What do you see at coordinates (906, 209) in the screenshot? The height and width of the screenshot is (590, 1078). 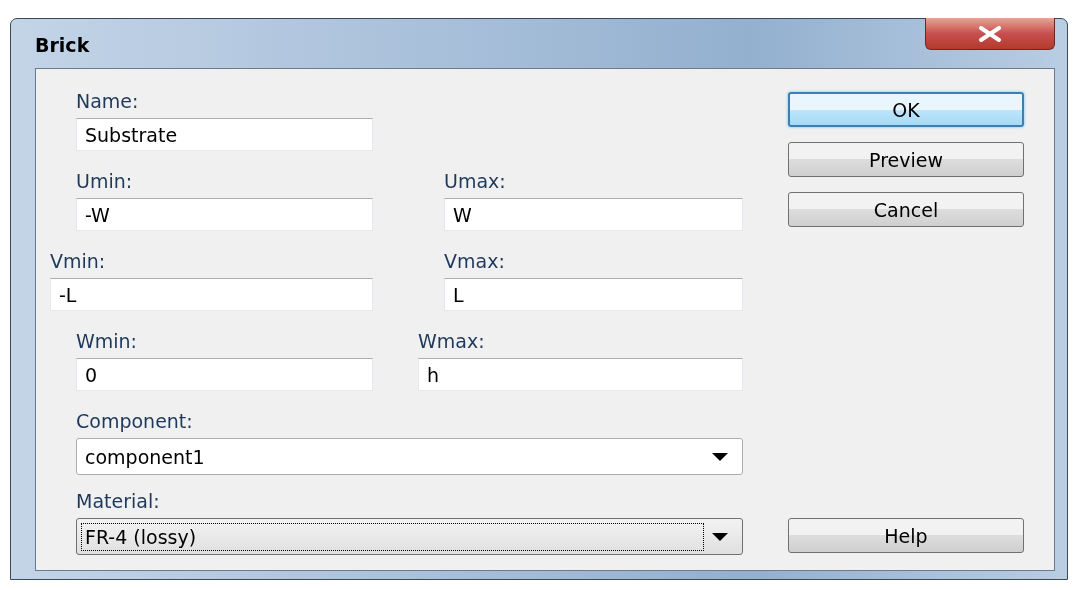 I see `cancel-button: Cancel` at bounding box center [906, 209].